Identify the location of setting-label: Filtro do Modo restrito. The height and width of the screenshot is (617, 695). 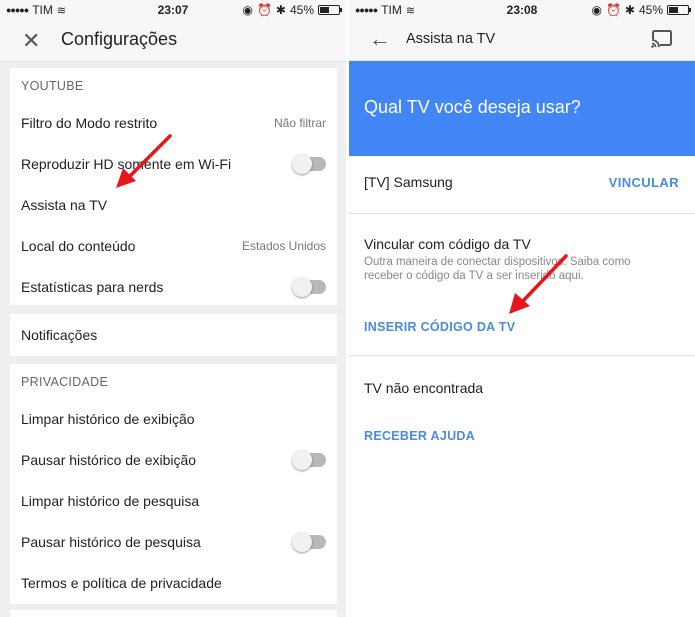
(89, 122).